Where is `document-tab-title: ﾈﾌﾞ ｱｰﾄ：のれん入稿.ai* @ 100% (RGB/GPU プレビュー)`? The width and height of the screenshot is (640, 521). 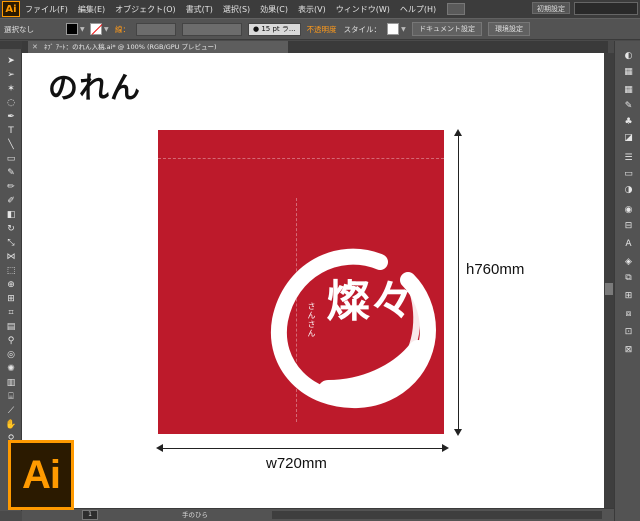
document-tab-title: ﾈﾌﾞ ｱｰﾄ：のれん入稿.ai* @ 100% (RGB/GPU プレビュー) is located at coordinates (130, 47).